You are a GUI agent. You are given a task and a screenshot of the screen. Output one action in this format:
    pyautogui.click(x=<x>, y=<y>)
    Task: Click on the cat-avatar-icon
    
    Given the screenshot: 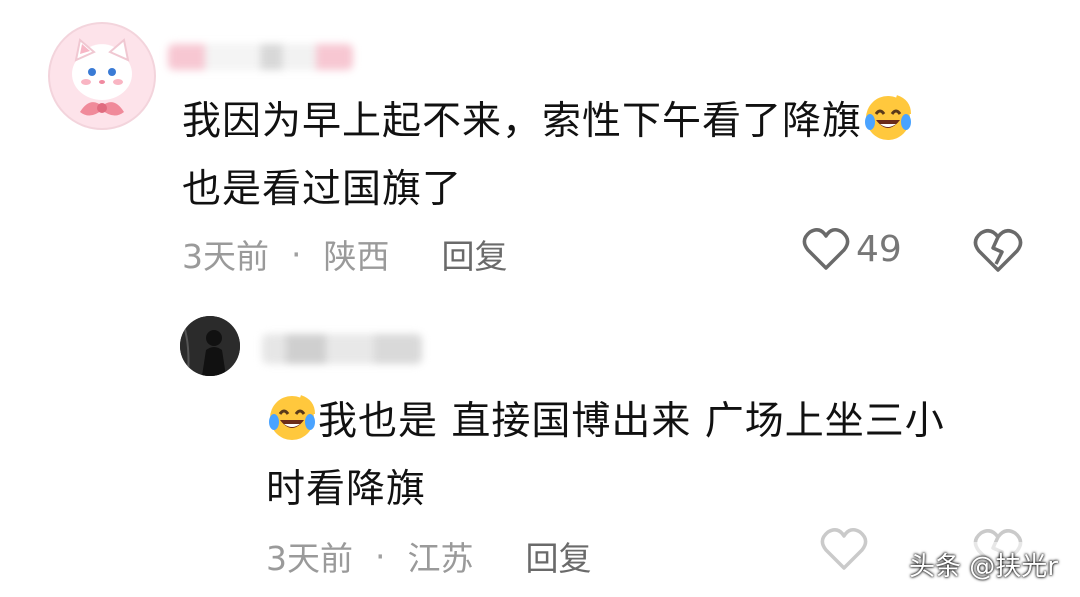 What is the action you would take?
    pyautogui.click(x=102, y=77)
    